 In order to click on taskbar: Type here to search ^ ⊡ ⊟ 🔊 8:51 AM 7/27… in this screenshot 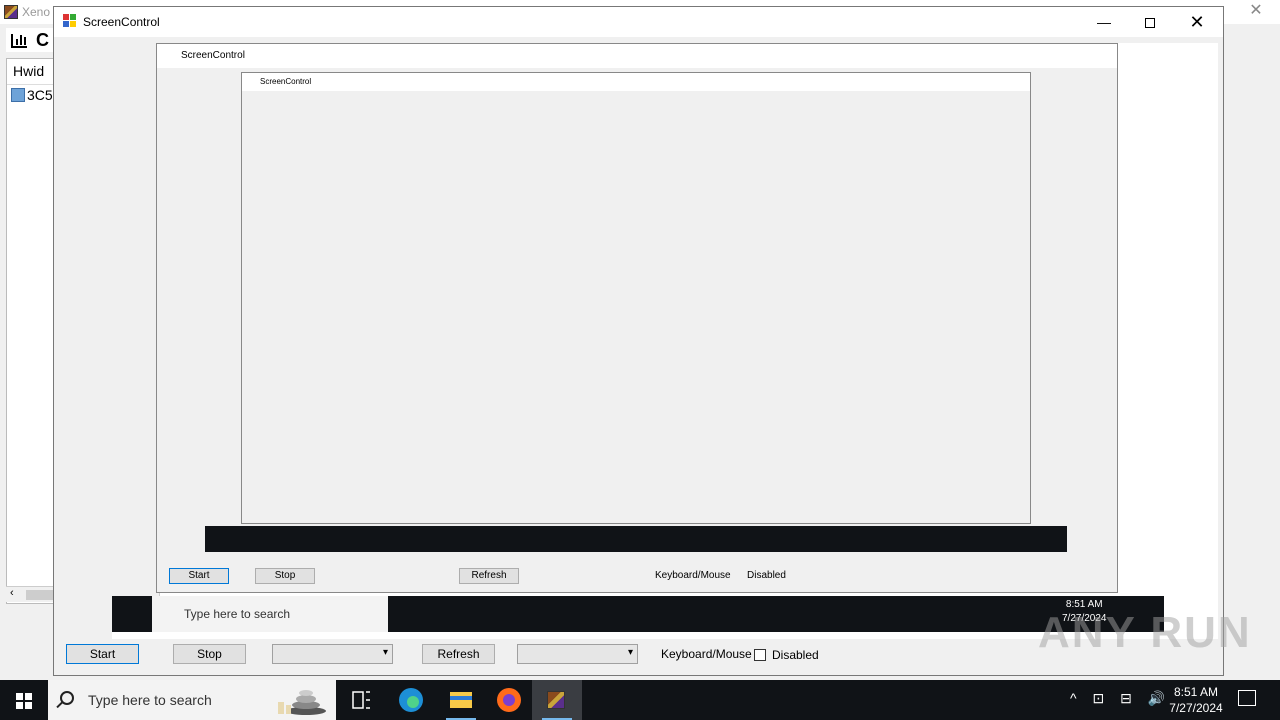, I will do `click(640, 700)`.